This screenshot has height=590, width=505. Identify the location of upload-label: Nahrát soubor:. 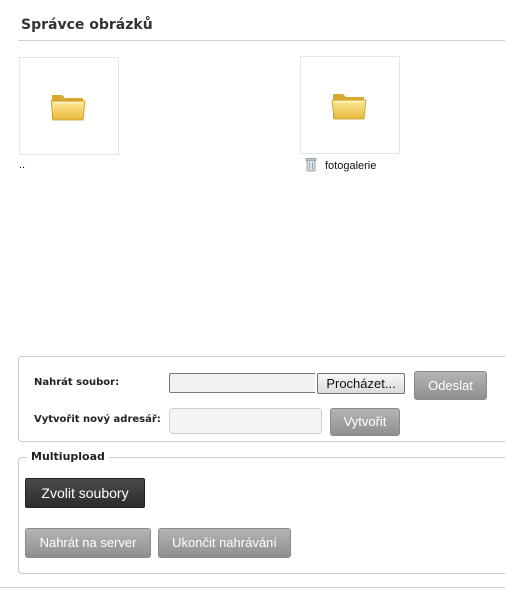
(77, 382).